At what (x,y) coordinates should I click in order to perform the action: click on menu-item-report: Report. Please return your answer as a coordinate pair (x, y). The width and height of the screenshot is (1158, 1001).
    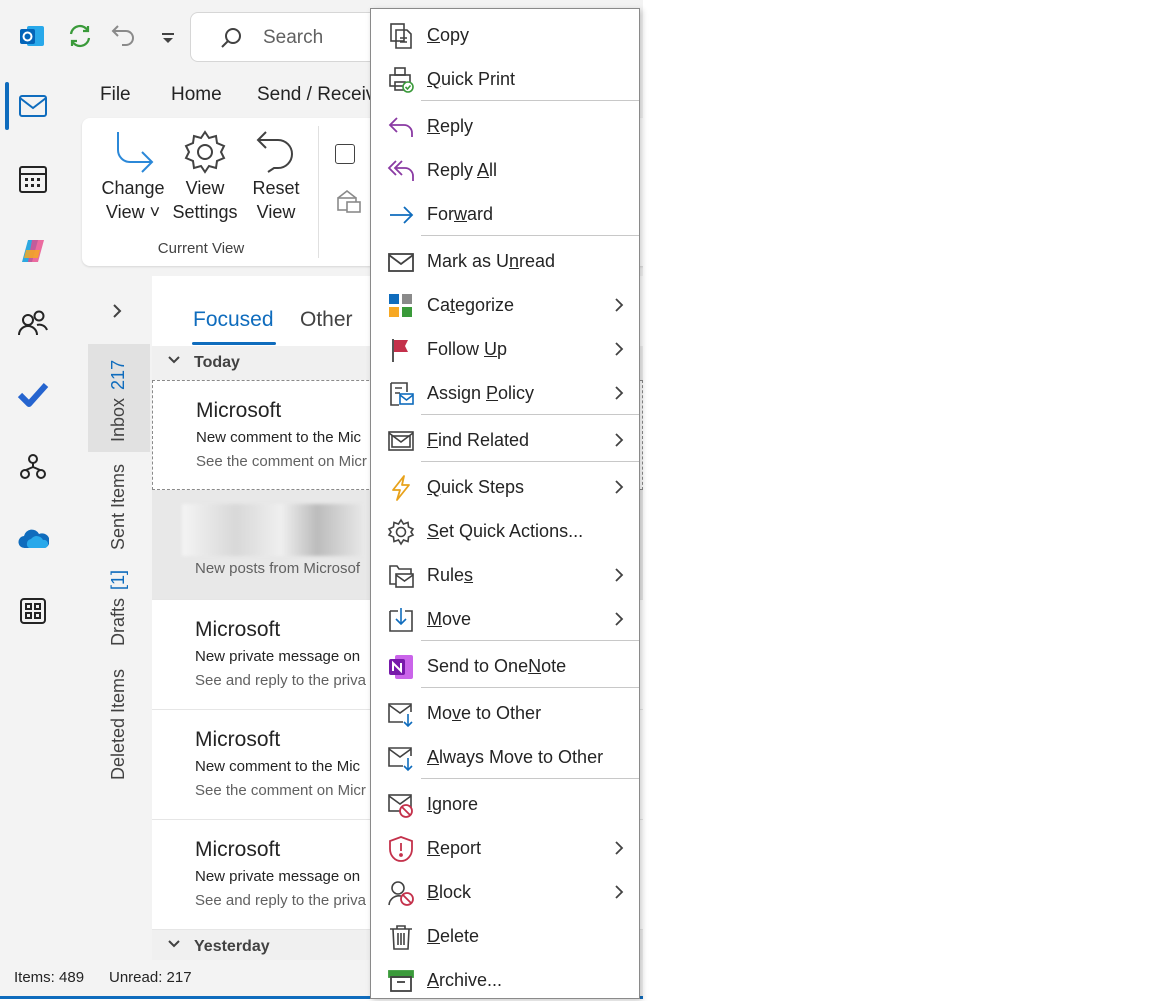
    Looking at the image, I should click on (505, 847).